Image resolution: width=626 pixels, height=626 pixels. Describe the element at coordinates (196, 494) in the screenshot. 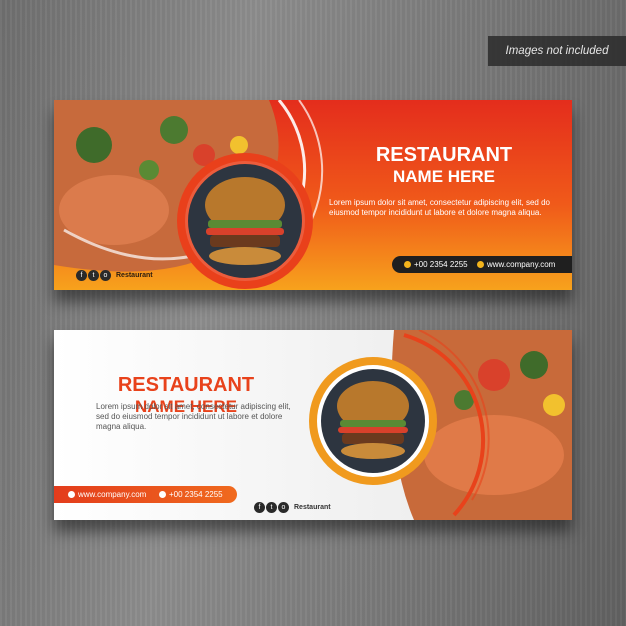

I see `banner2-phone-text: +00 2354 2255` at that location.